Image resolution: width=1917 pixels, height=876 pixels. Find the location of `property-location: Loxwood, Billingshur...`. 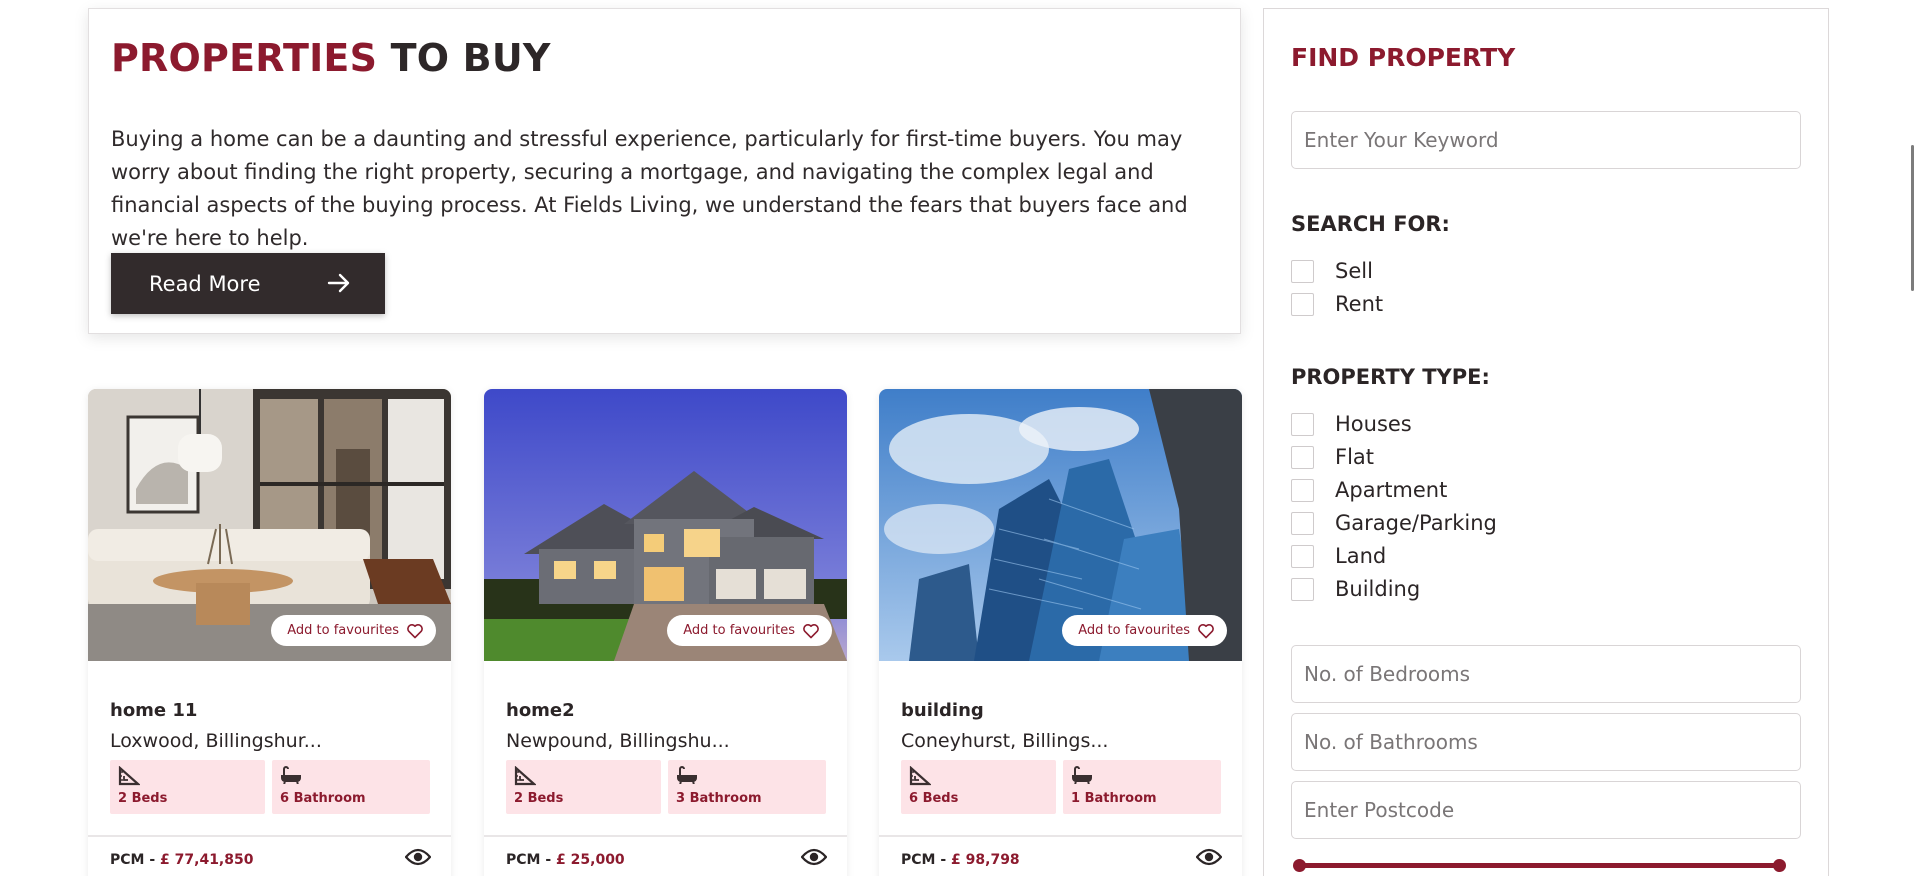

property-location: Loxwood, Billingshur... is located at coordinates (216, 741).